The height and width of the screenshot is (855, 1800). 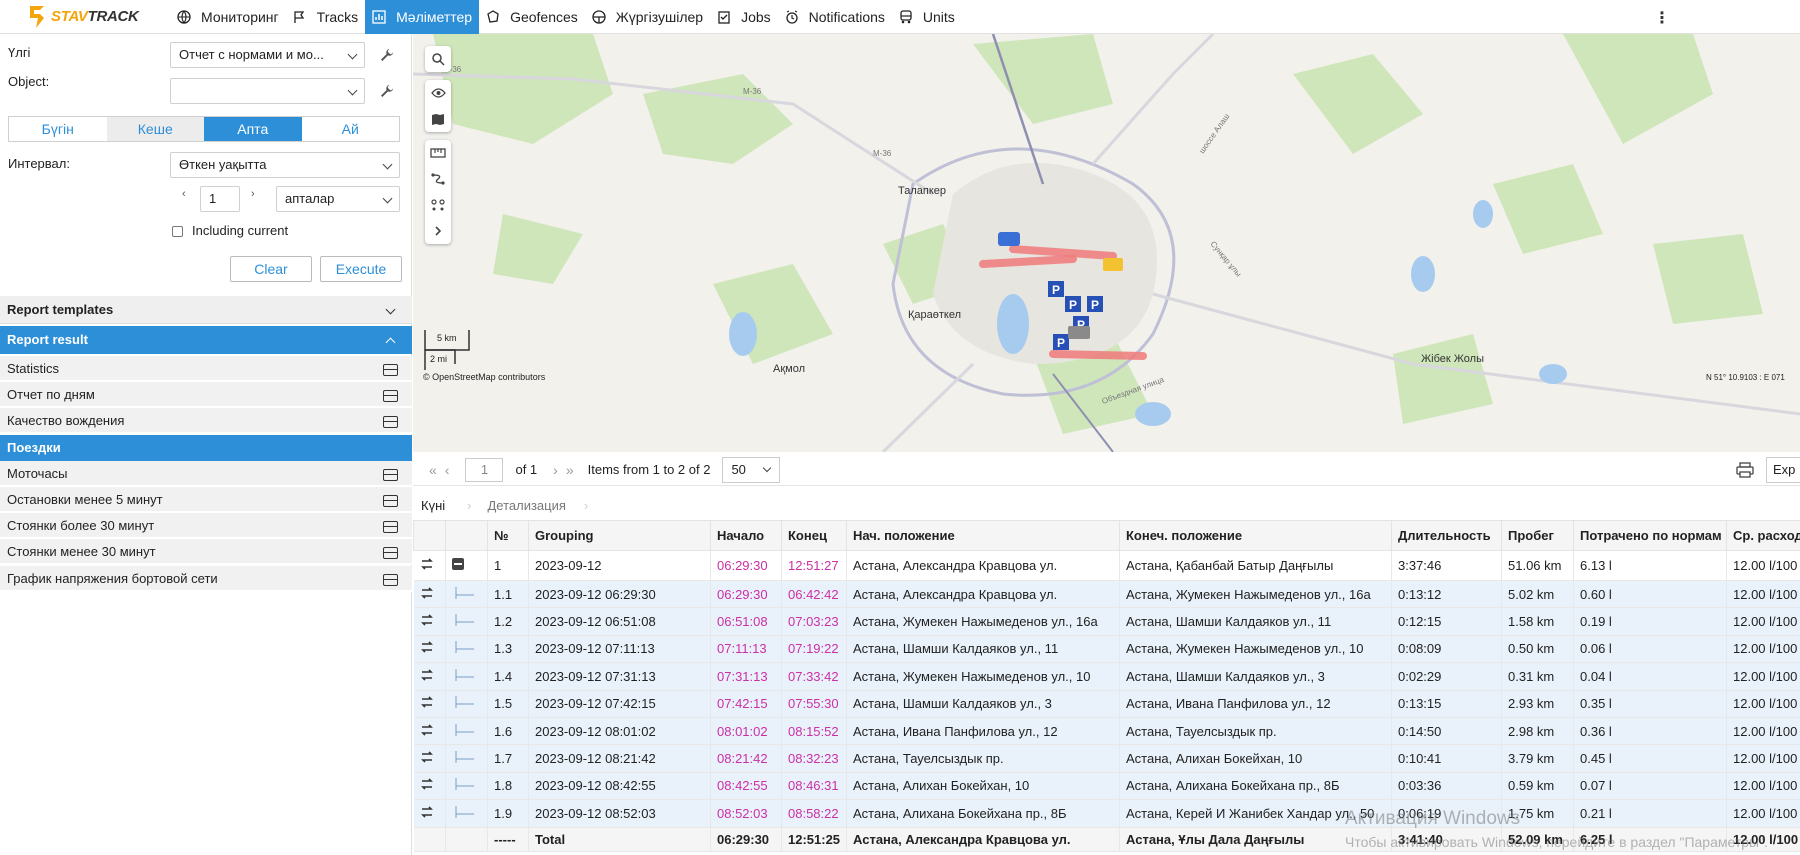 What do you see at coordinates (177, 231) in the screenshot?
I see `including-current-checkbox` at bounding box center [177, 231].